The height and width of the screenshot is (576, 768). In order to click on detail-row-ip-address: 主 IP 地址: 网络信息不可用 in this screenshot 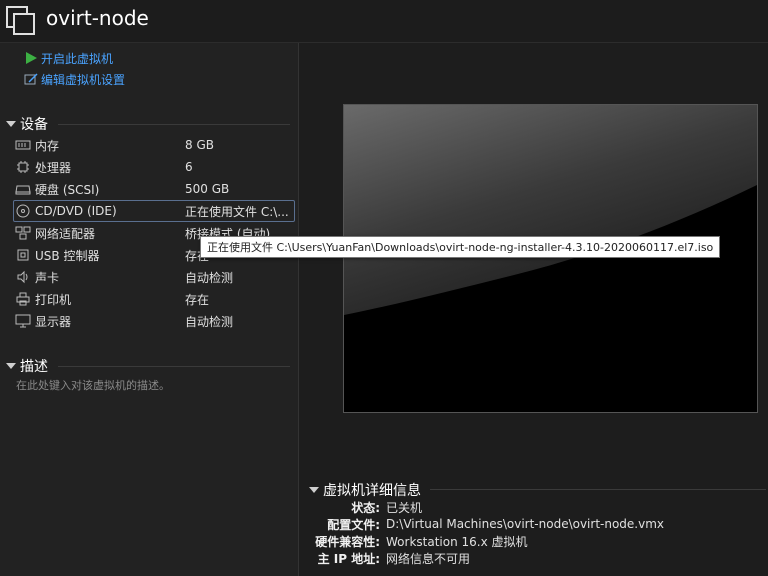, I will do `click(385, 558)`.